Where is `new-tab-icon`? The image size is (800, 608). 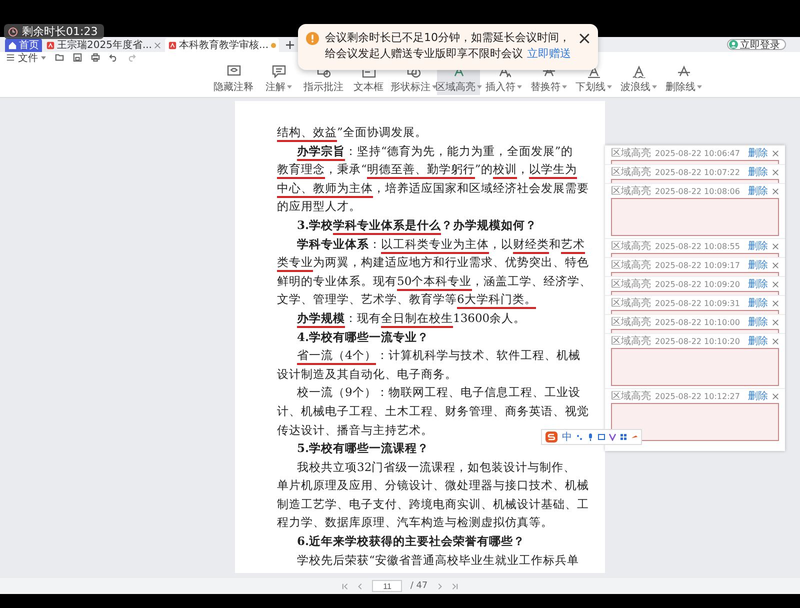
new-tab-icon is located at coordinates (289, 45).